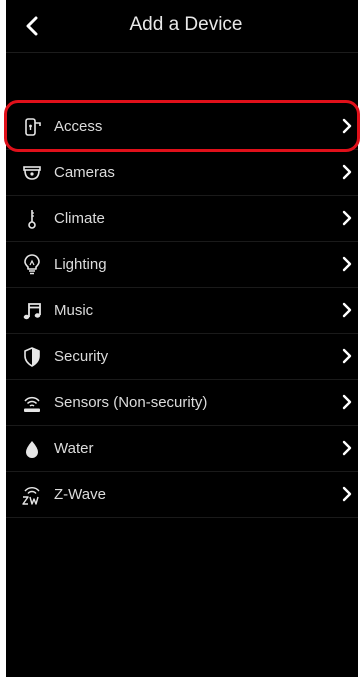 The width and height of the screenshot is (364, 677). I want to click on list-item-label: Access, so click(78, 126).